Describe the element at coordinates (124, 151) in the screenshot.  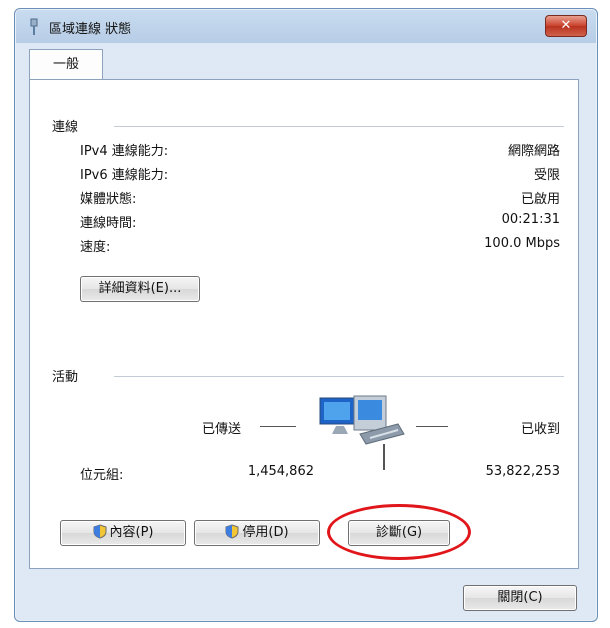
I see `ipv4-label: IPv4 連線能力:` at that location.